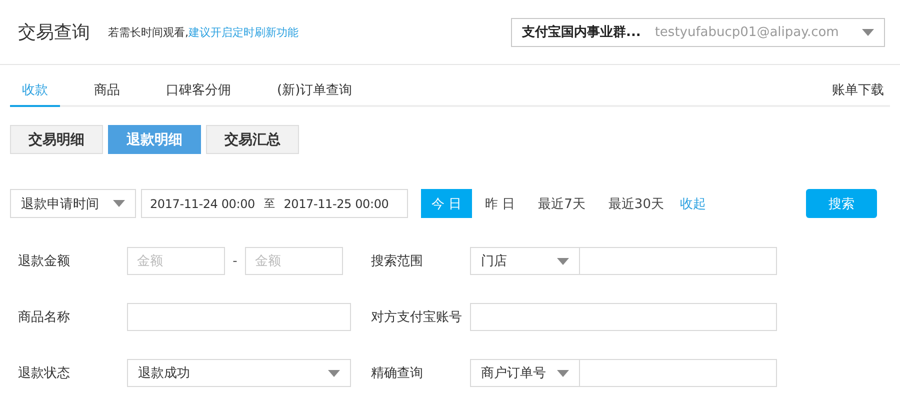 This screenshot has width=900, height=405. Describe the element at coordinates (44, 317) in the screenshot. I see `field-label: 商品名称` at that location.